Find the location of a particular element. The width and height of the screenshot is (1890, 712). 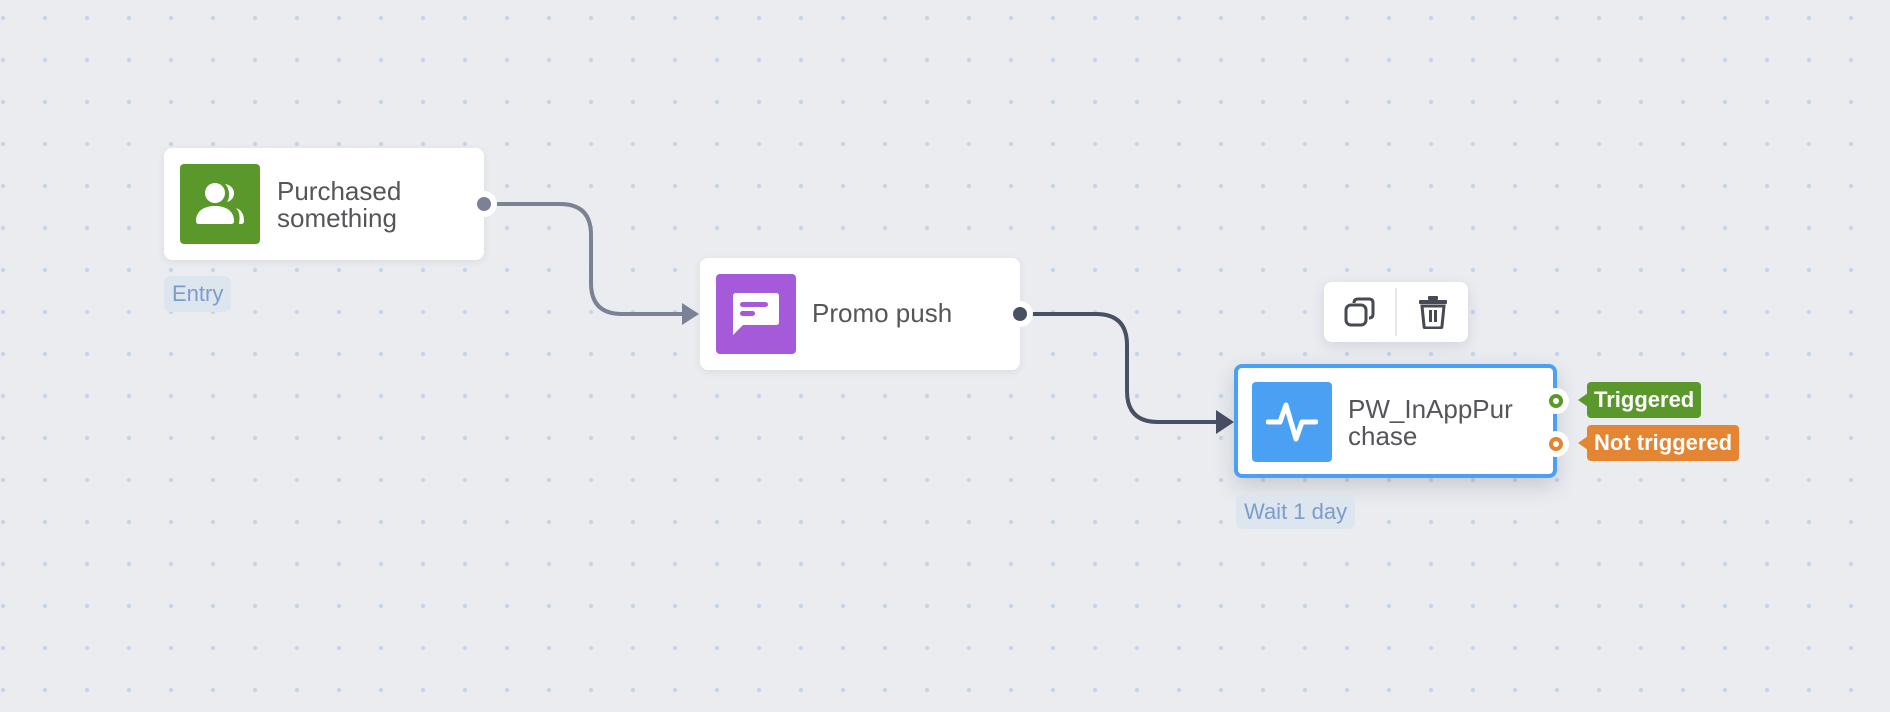

node-toolbar is located at coordinates (1396, 312).